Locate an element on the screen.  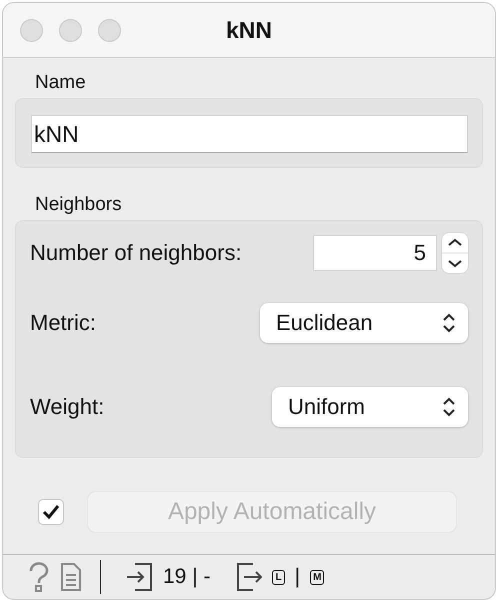
group-label: Neighbors is located at coordinates (78, 205).